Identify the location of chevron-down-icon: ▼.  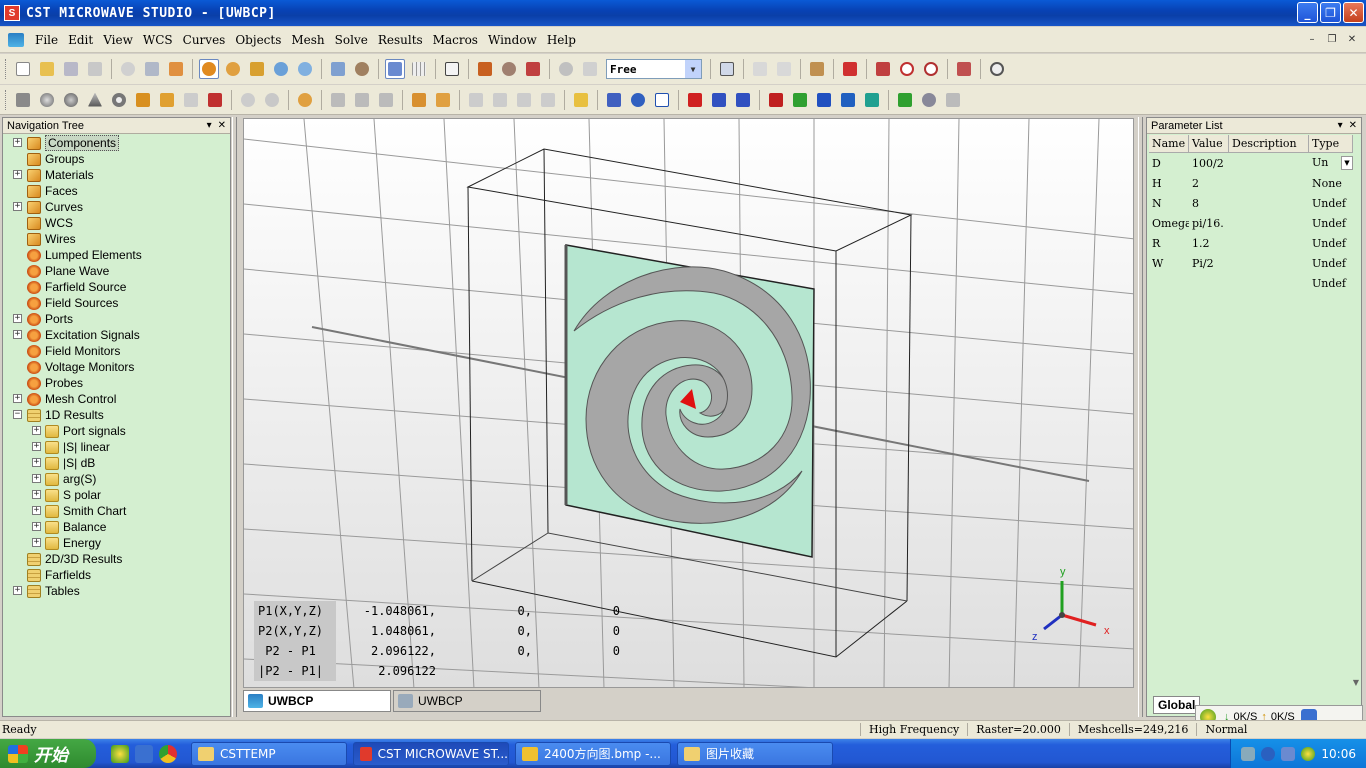
(693, 69).